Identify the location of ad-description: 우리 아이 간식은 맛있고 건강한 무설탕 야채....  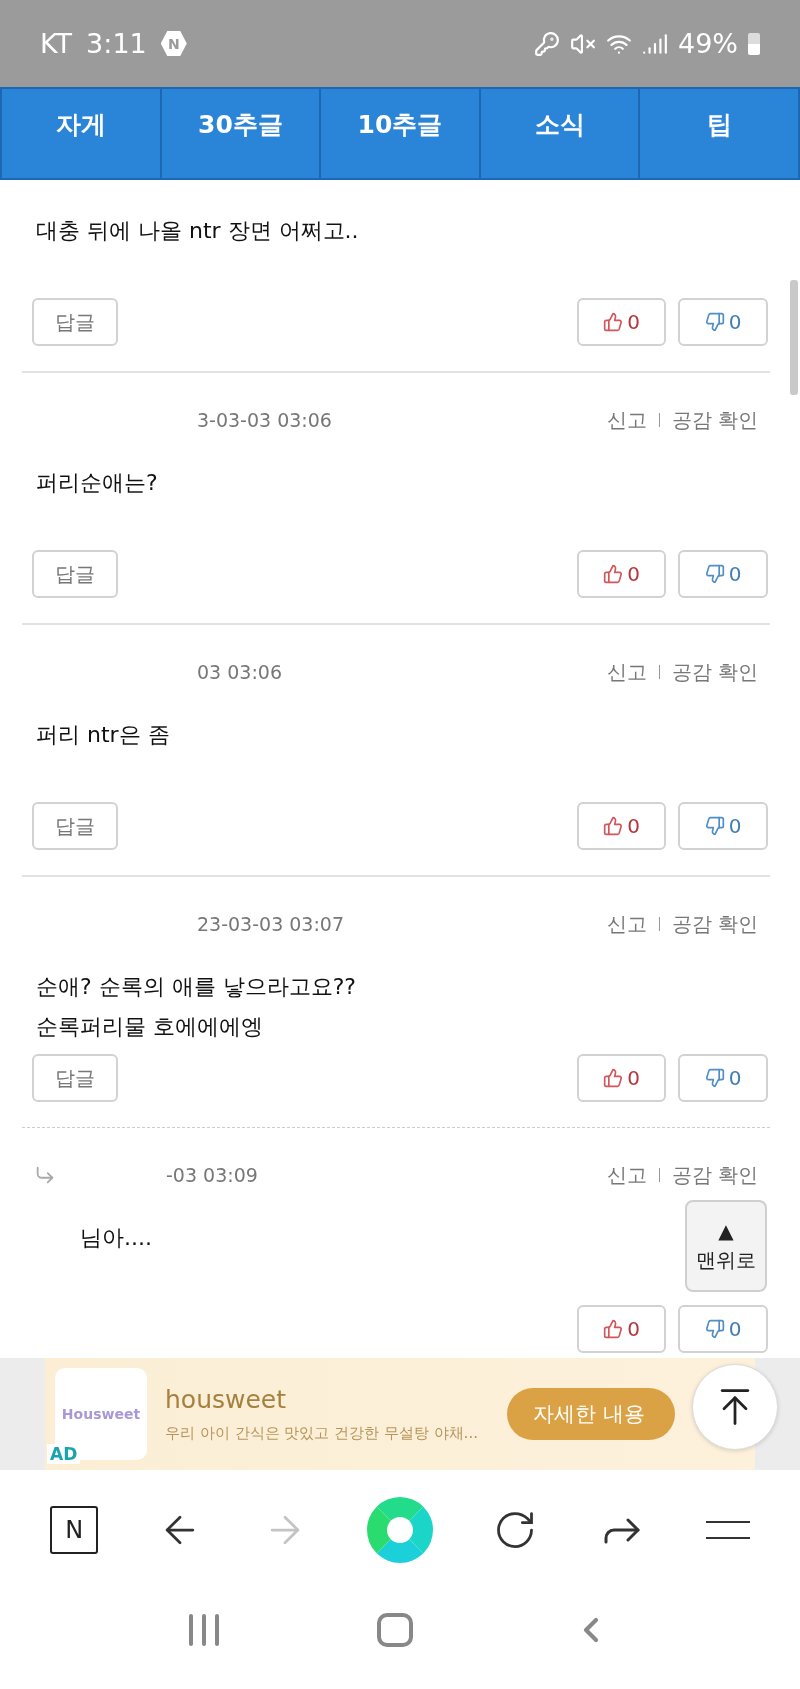
(322, 1433).